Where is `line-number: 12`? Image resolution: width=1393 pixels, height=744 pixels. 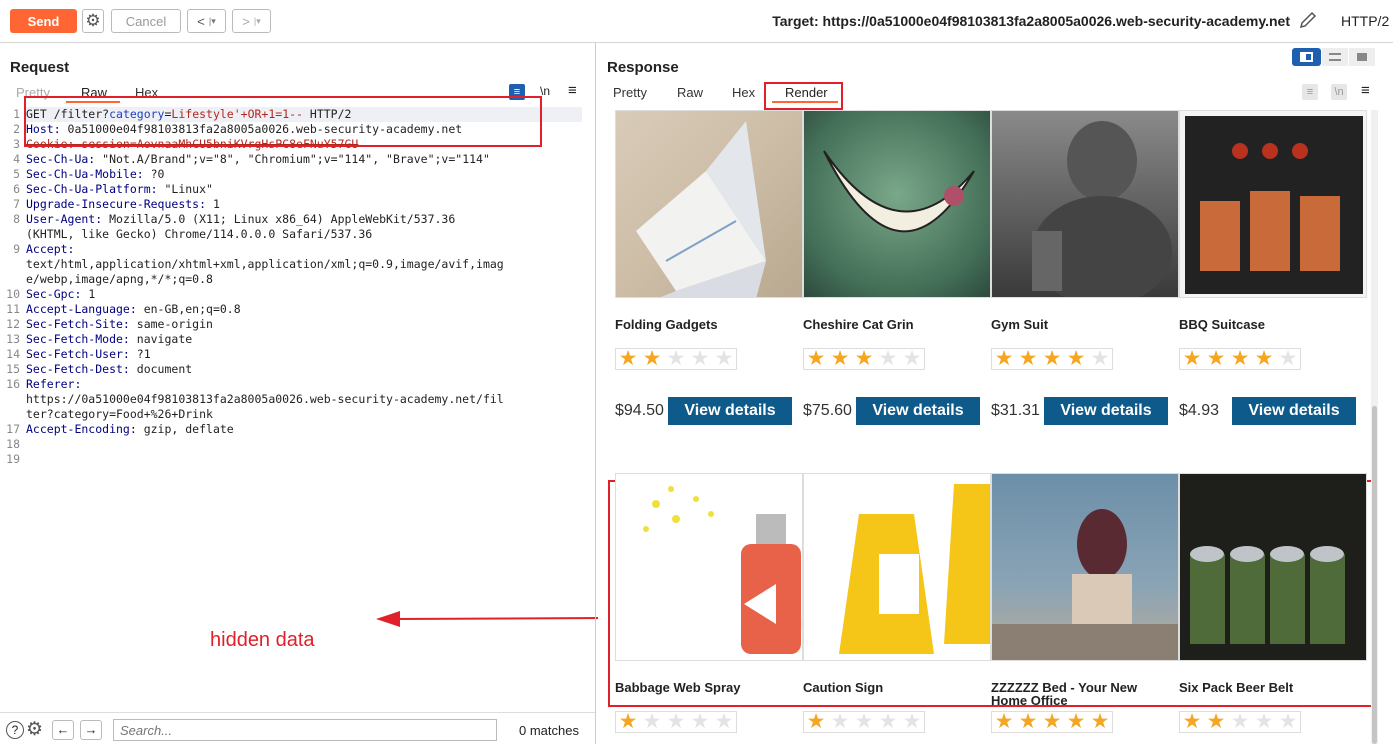
line-number: 12 is located at coordinates (13, 324).